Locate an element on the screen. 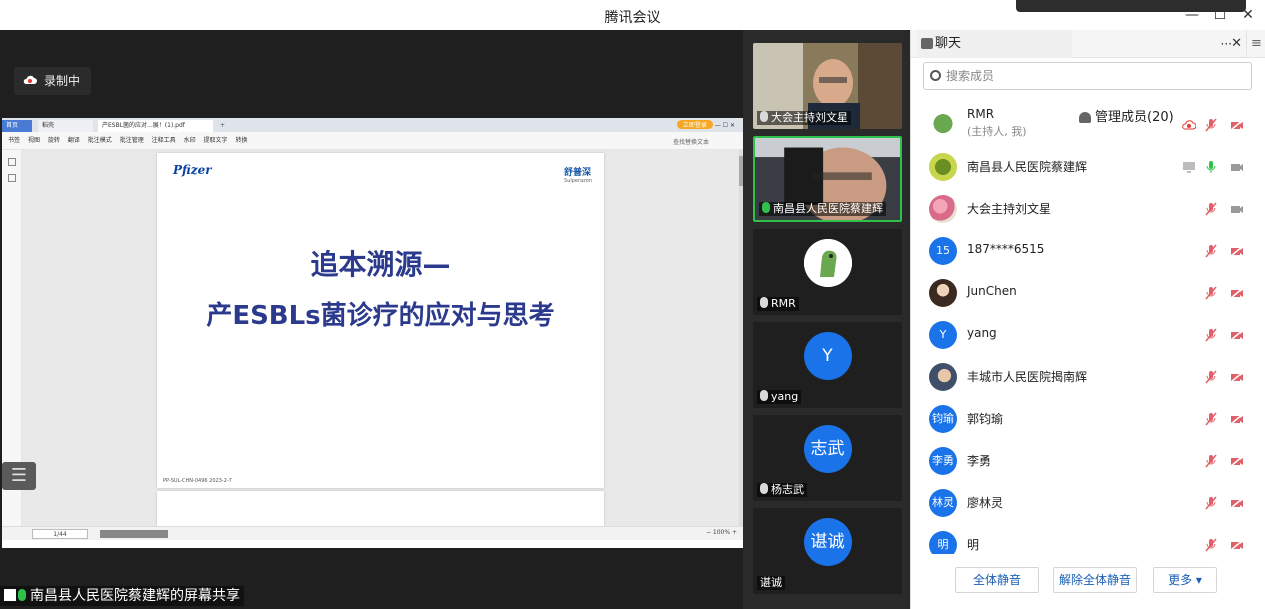 The image size is (1265, 609). wps-tab-home: 首页 is located at coordinates (17, 126).